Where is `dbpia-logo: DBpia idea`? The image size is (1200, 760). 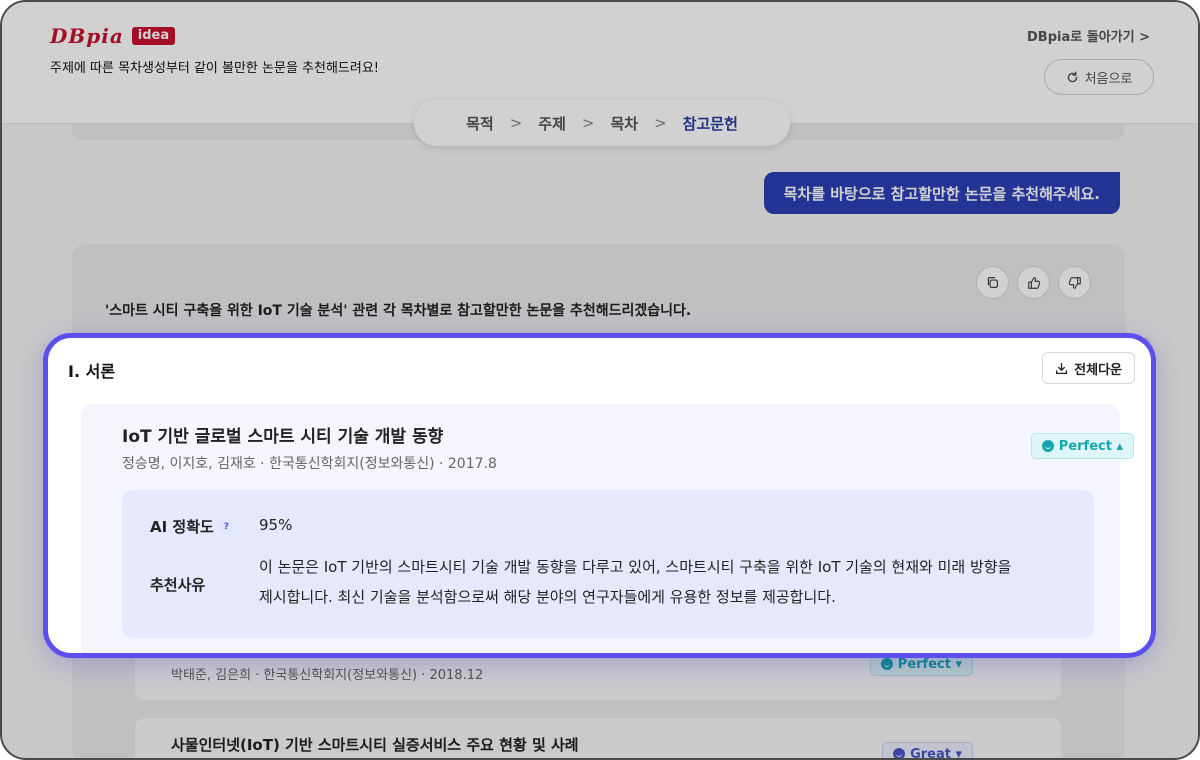
dbpia-logo: DBpia idea is located at coordinates (113, 36).